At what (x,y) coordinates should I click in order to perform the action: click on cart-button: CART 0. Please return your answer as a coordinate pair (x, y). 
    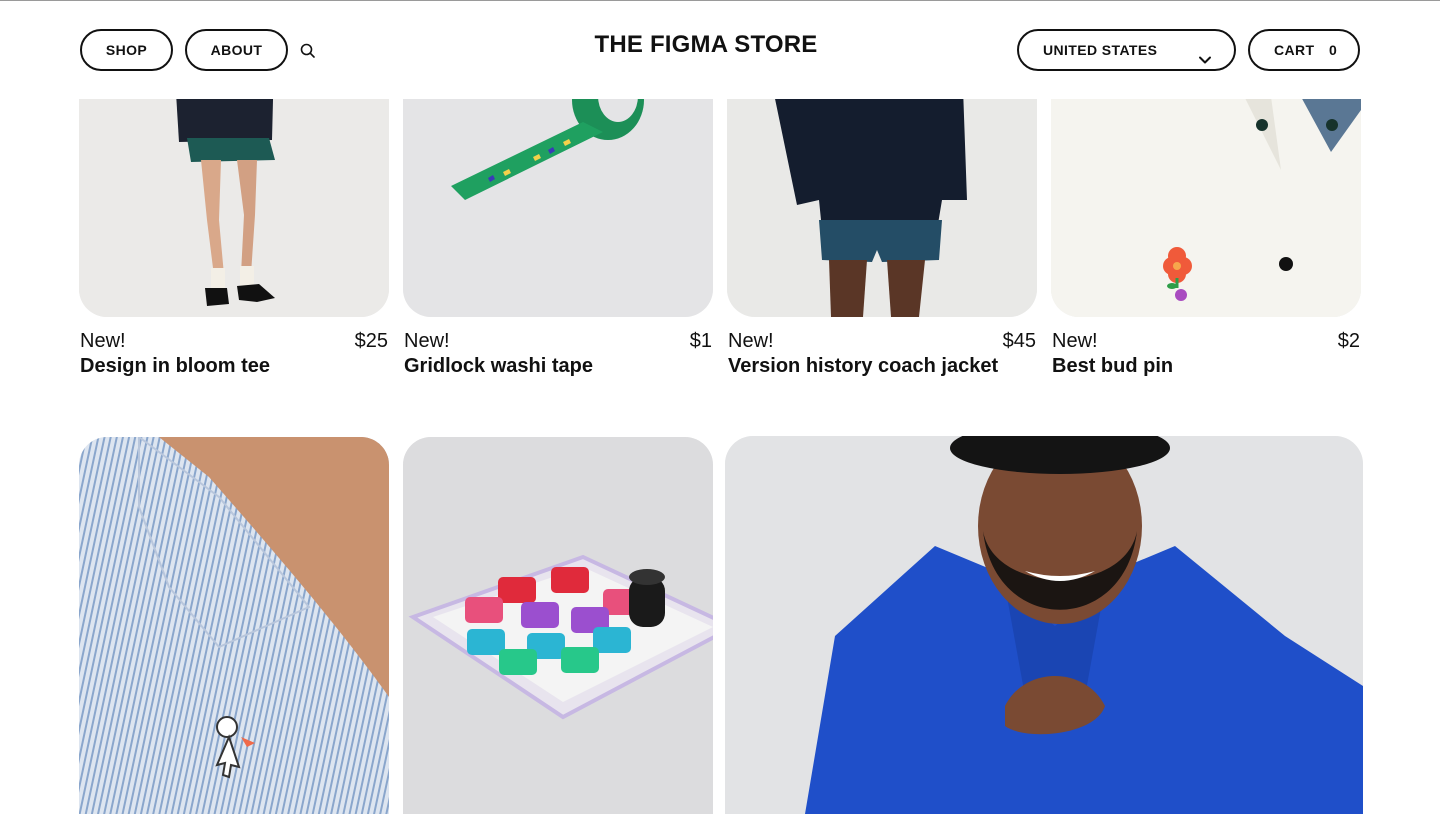
    Looking at the image, I should click on (1304, 50).